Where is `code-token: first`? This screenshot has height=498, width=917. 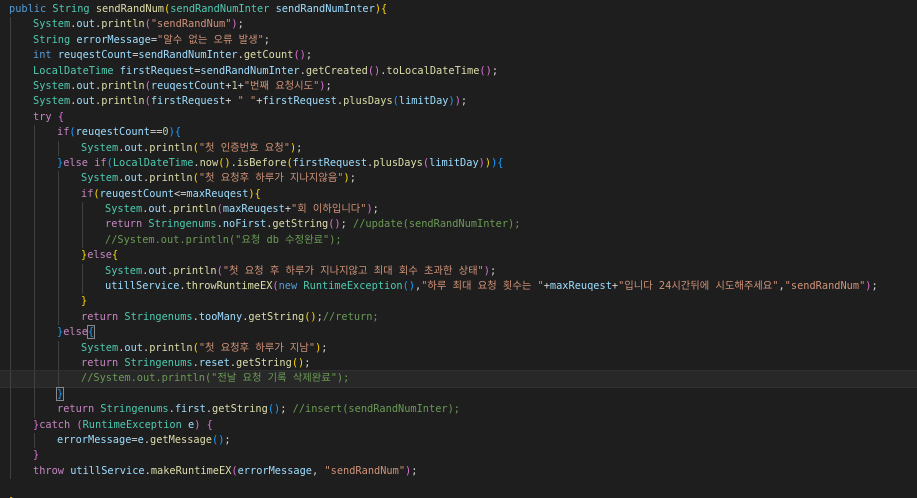 code-token: first is located at coordinates (190, 409).